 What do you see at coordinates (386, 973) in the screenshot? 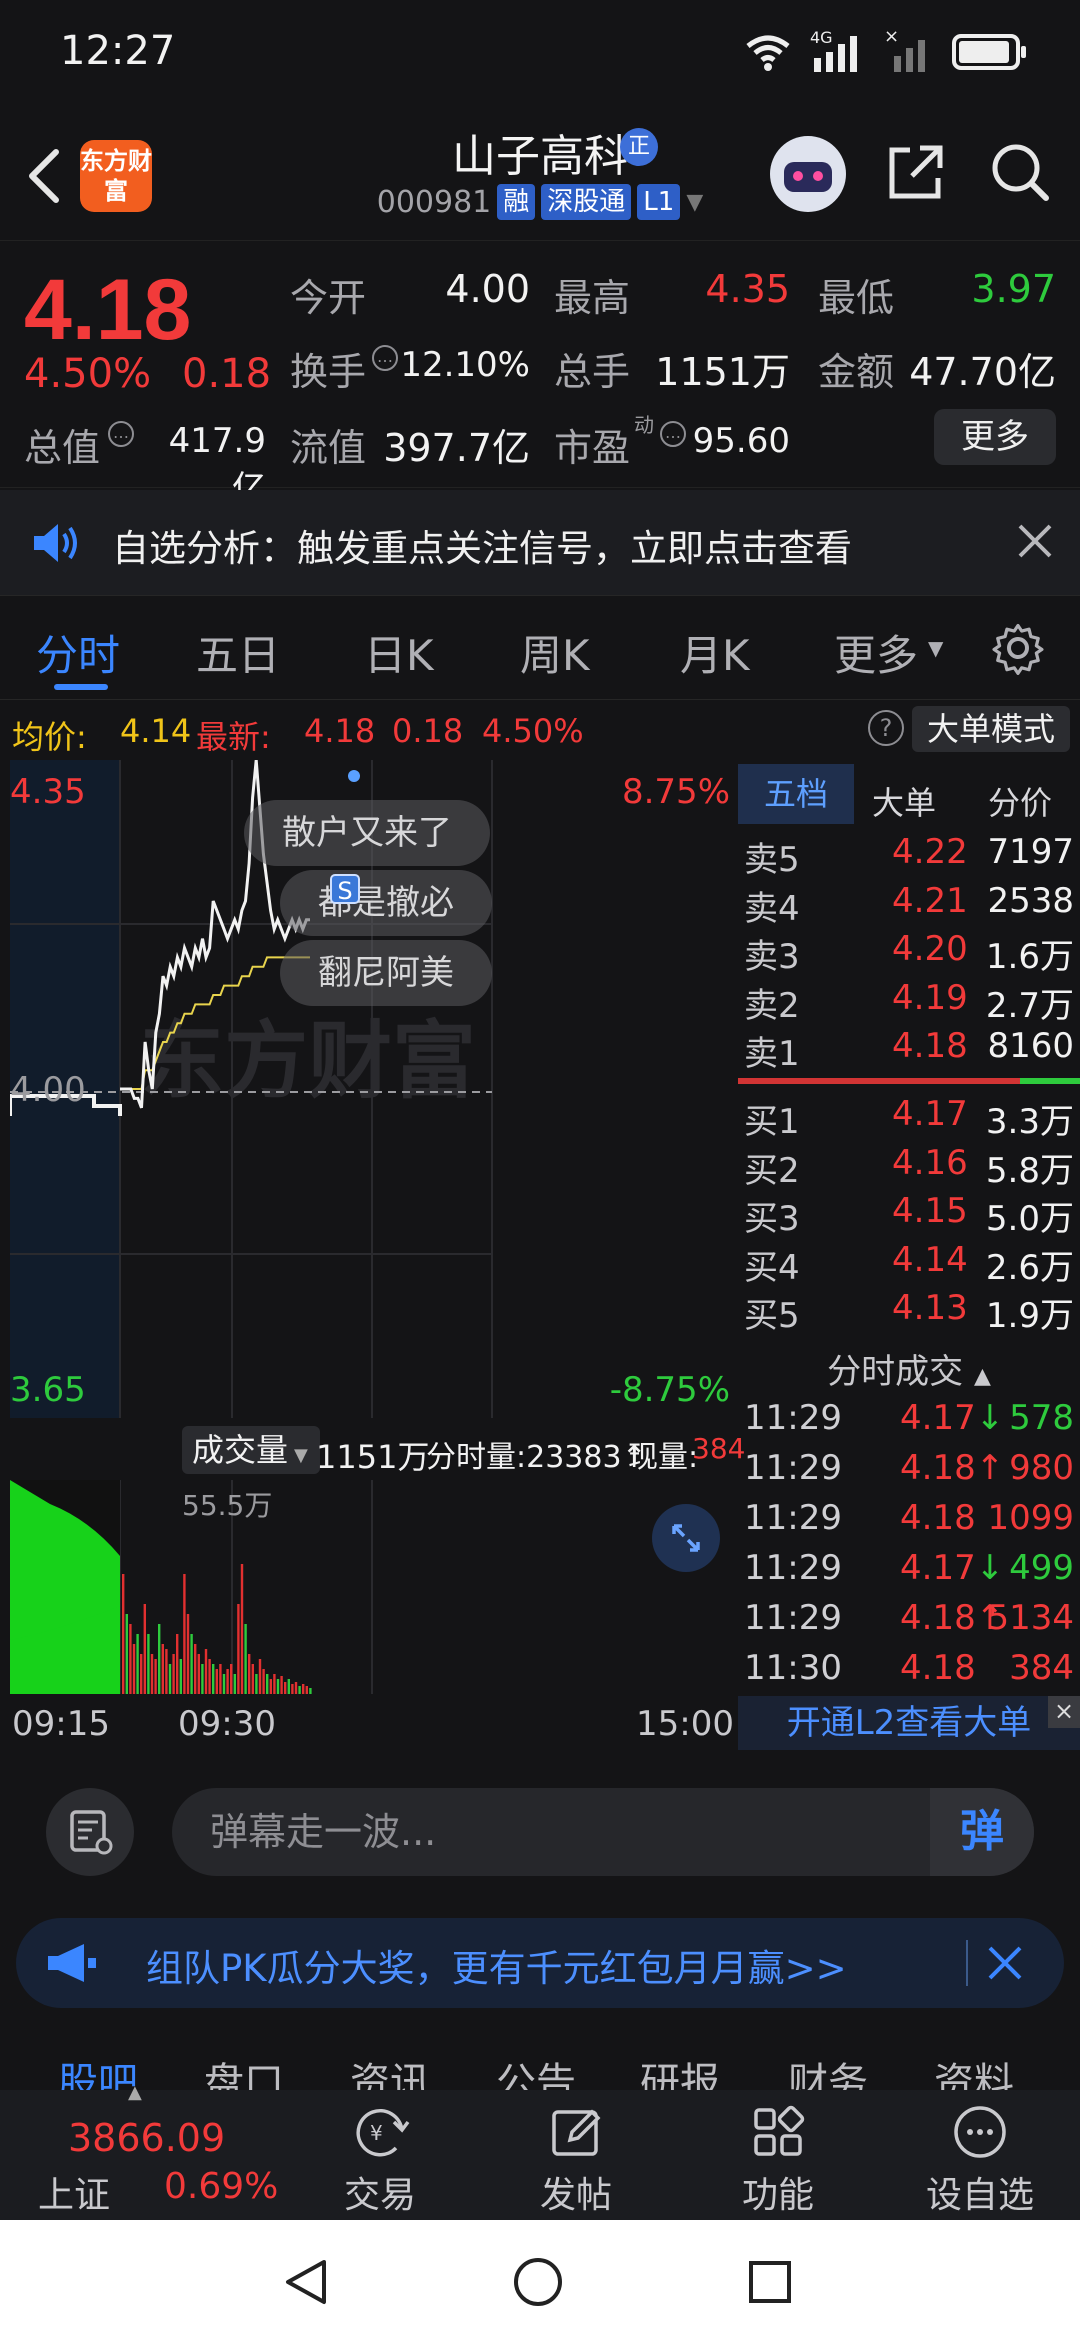
I see `danmu-bubble: 翻尼阿美` at bounding box center [386, 973].